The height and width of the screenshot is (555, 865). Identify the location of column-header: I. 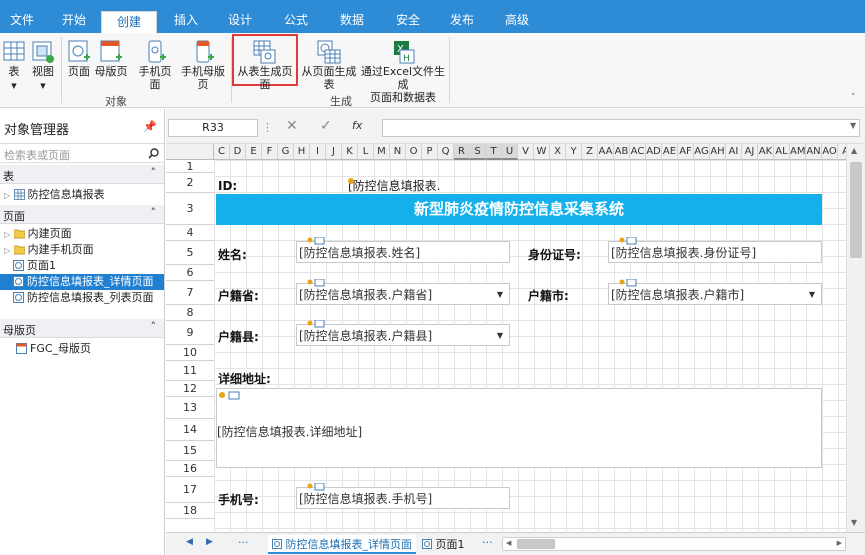
(318, 152).